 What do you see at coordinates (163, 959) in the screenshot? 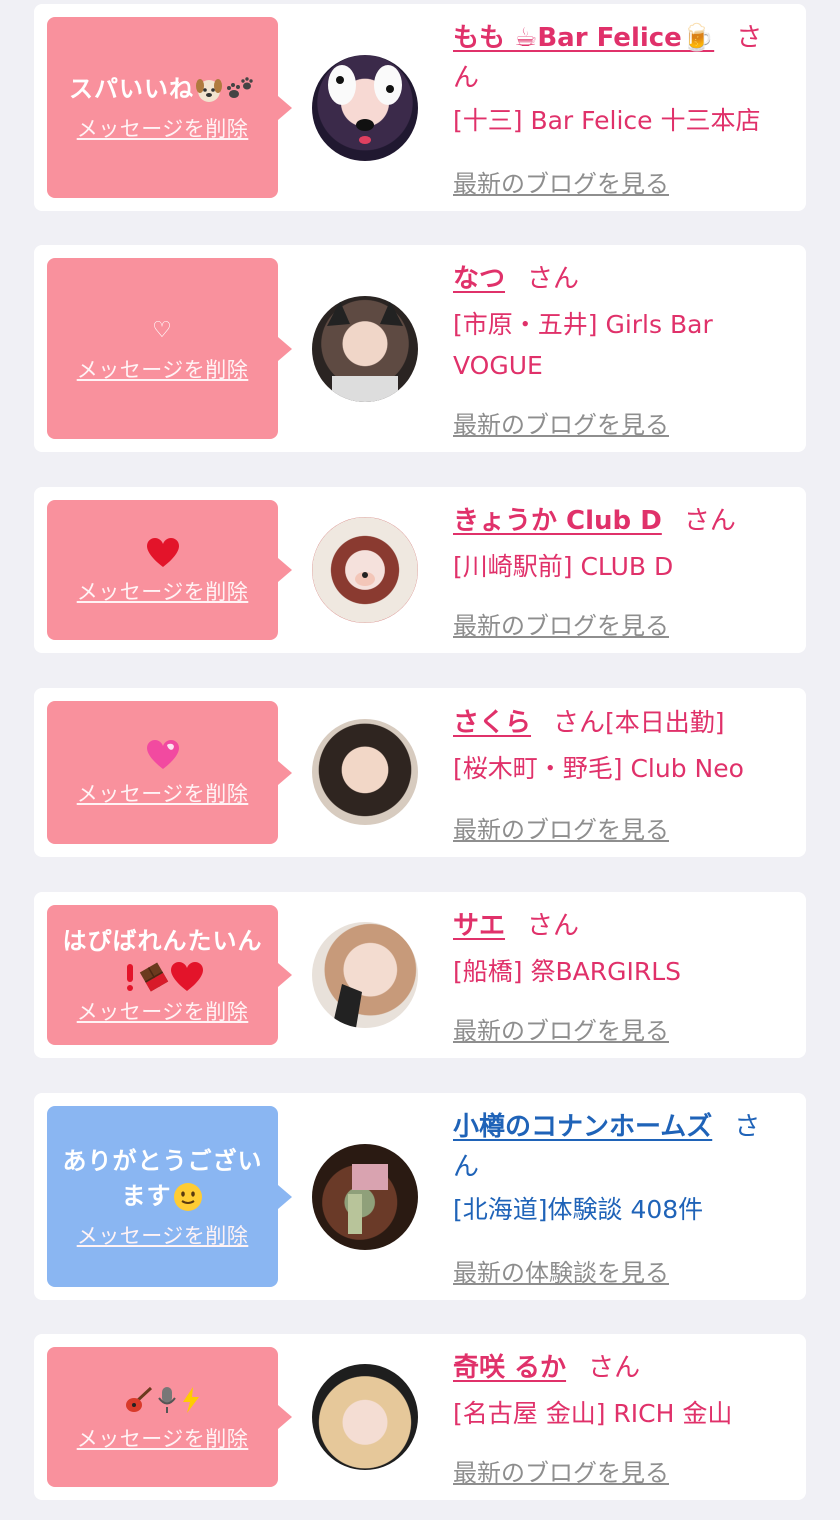
I see `message-text: はぴばれんたいん` at bounding box center [163, 959].